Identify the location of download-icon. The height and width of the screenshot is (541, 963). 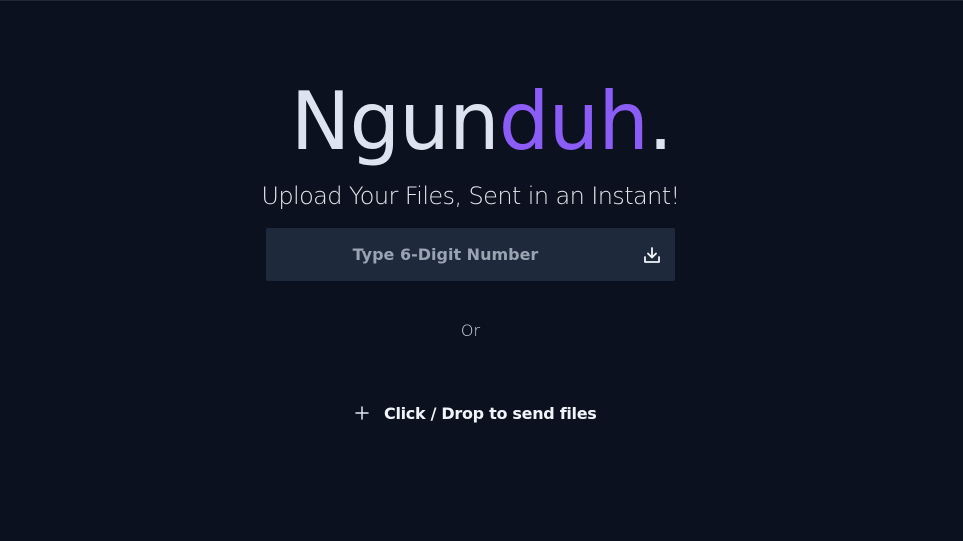
(652, 255).